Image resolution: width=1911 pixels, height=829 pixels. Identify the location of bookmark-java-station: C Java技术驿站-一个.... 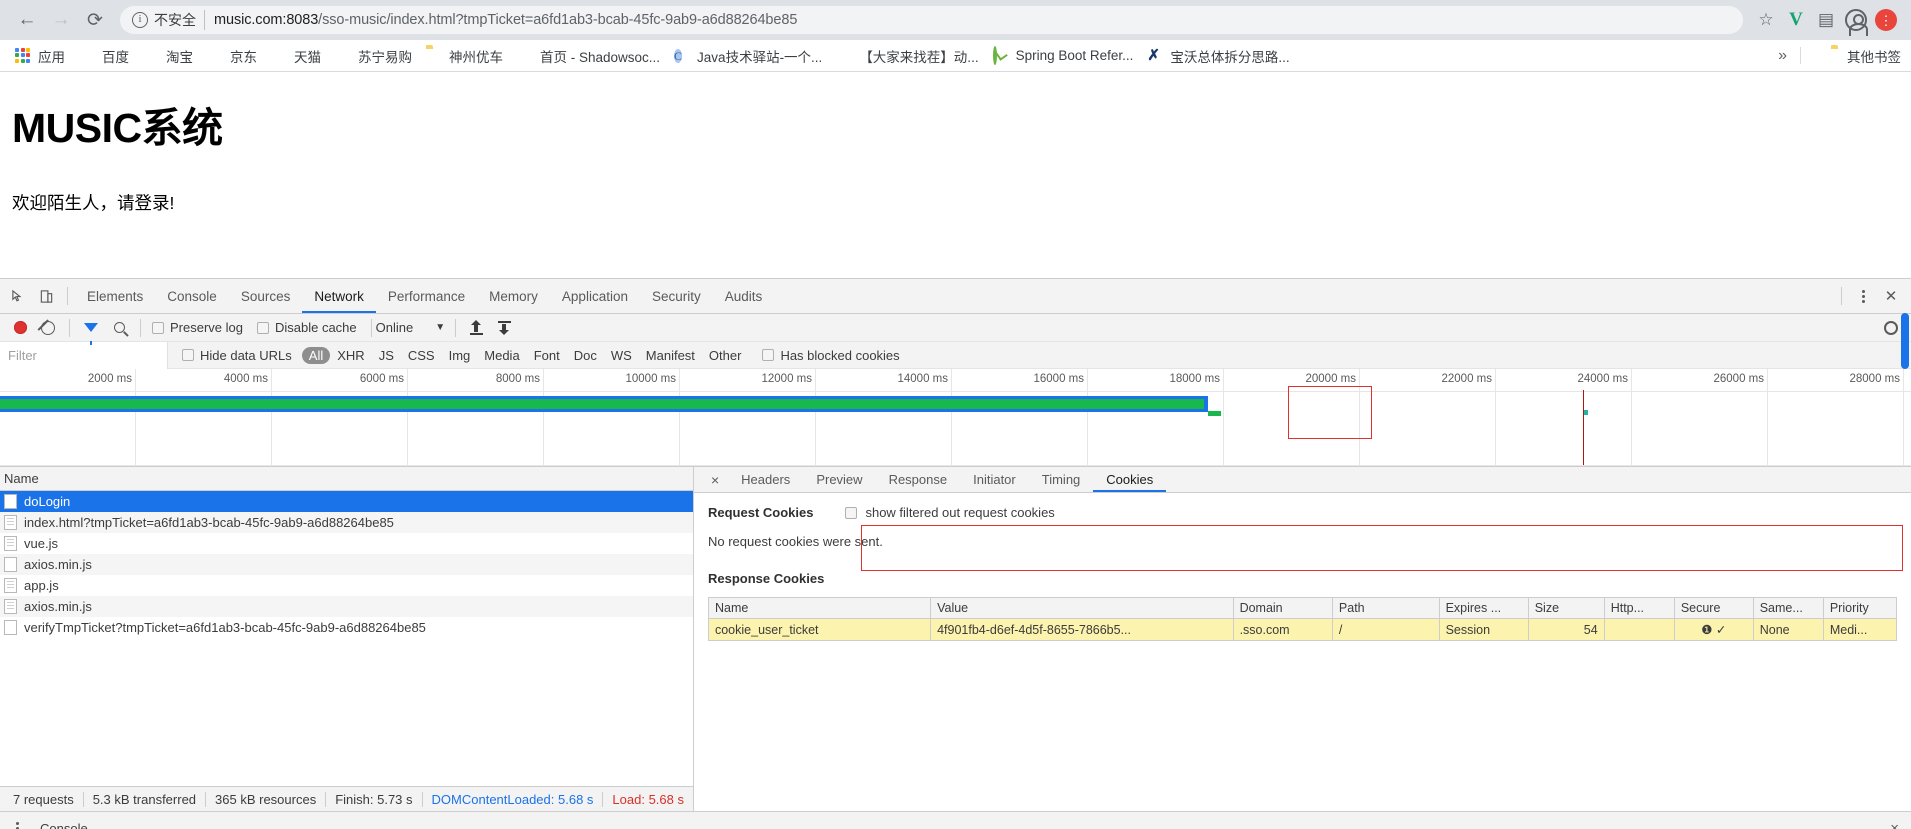
(748, 56).